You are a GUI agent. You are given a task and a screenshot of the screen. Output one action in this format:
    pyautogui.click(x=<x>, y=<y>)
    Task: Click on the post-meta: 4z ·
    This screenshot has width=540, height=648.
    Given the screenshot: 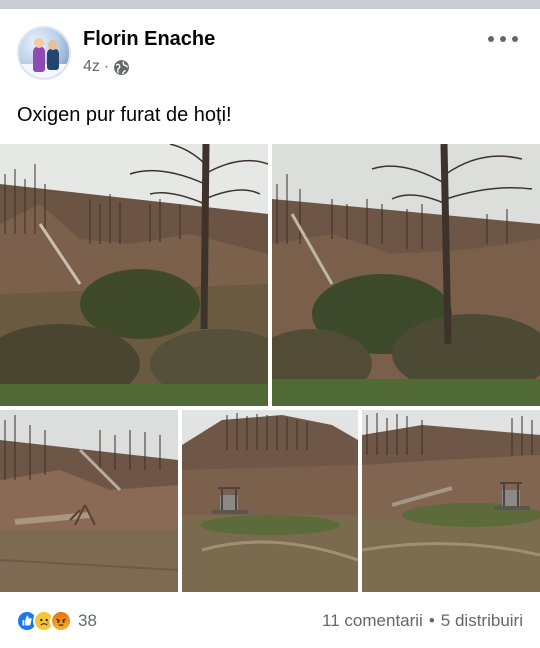 What is the action you would take?
    pyautogui.click(x=106, y=67)
    